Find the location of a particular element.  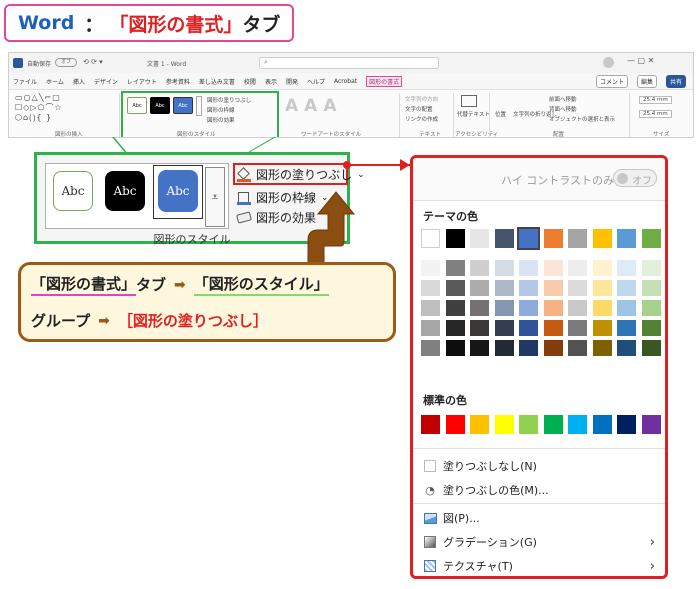

autosave-toggle: オフ is located at coordinates (66, 62).